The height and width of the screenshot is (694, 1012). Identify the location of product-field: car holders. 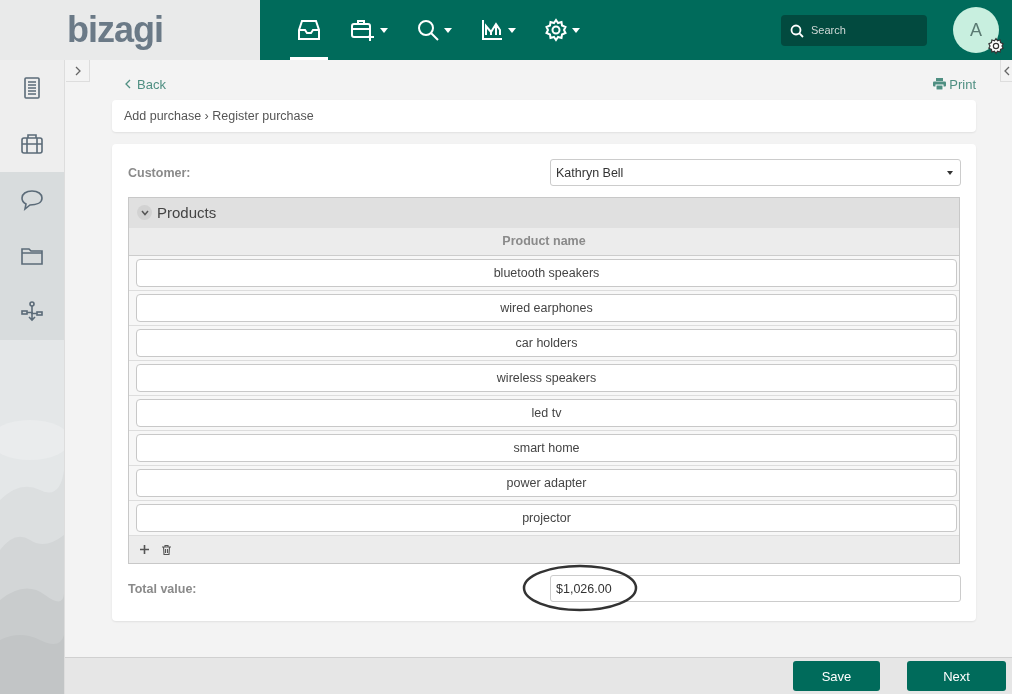
(546, 343).